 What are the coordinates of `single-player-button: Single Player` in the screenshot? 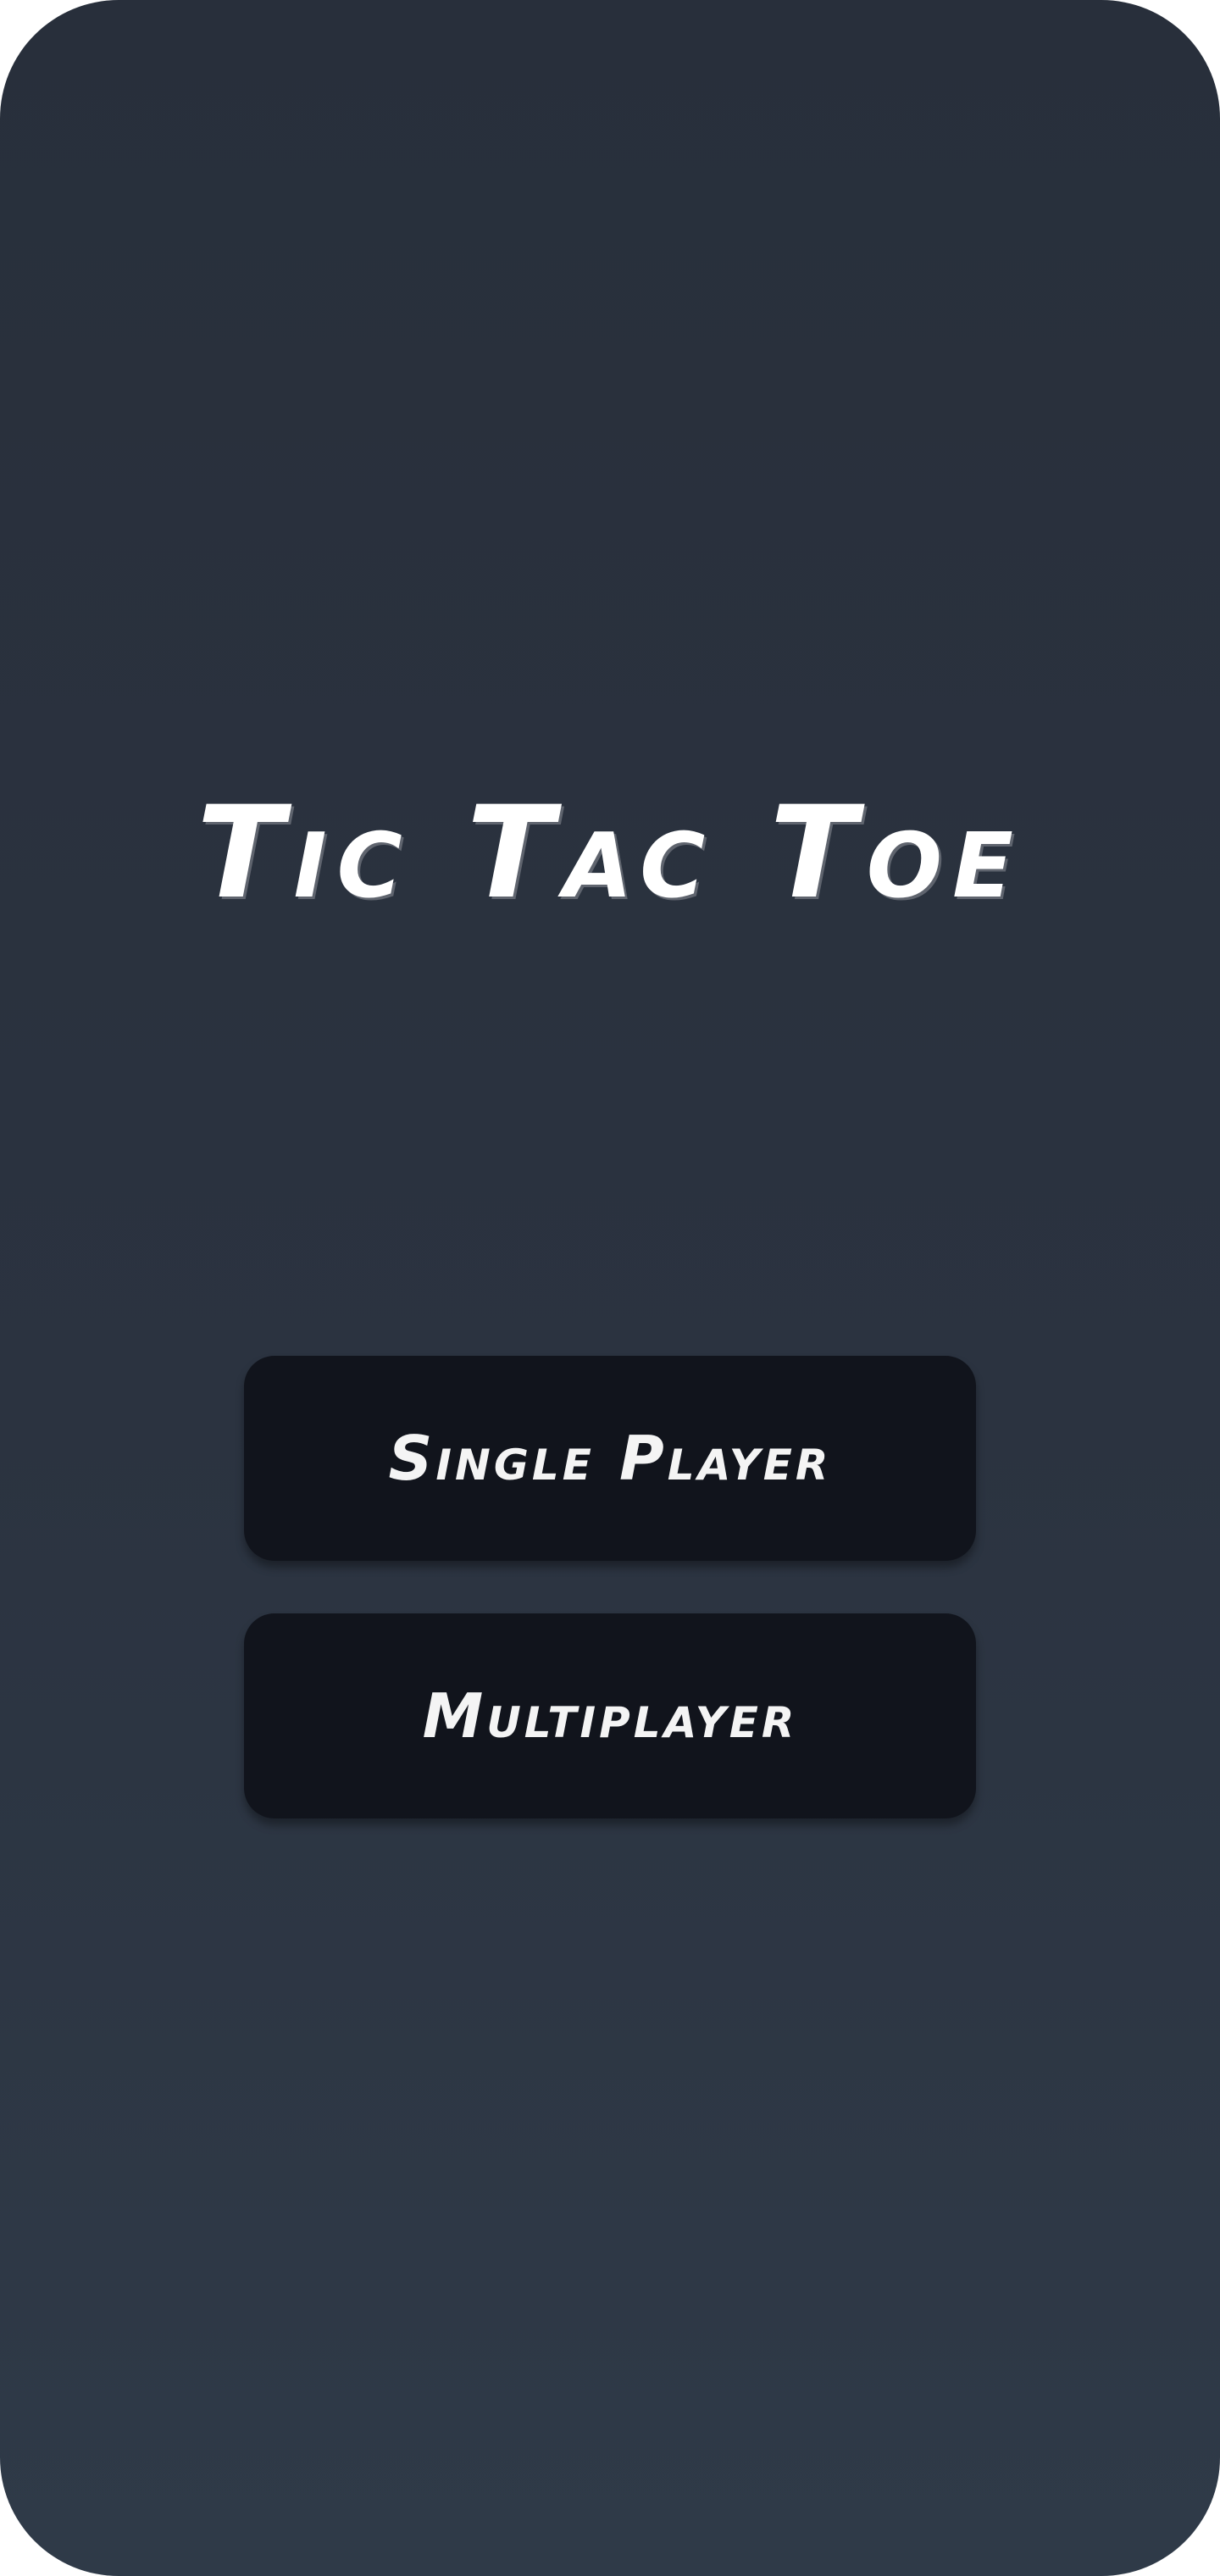 It's located at (610, 1458).